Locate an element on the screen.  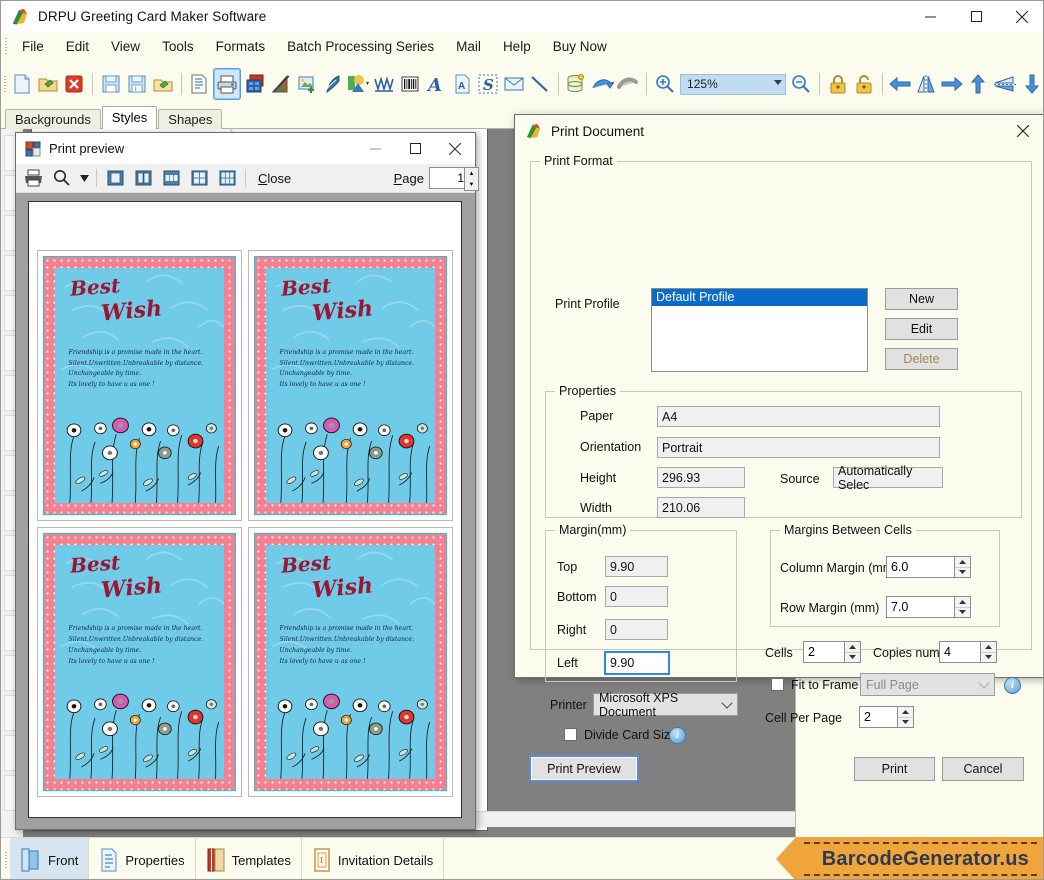
page-number-input: 1 ▲ ▼ is located at coordinates (454, 179).